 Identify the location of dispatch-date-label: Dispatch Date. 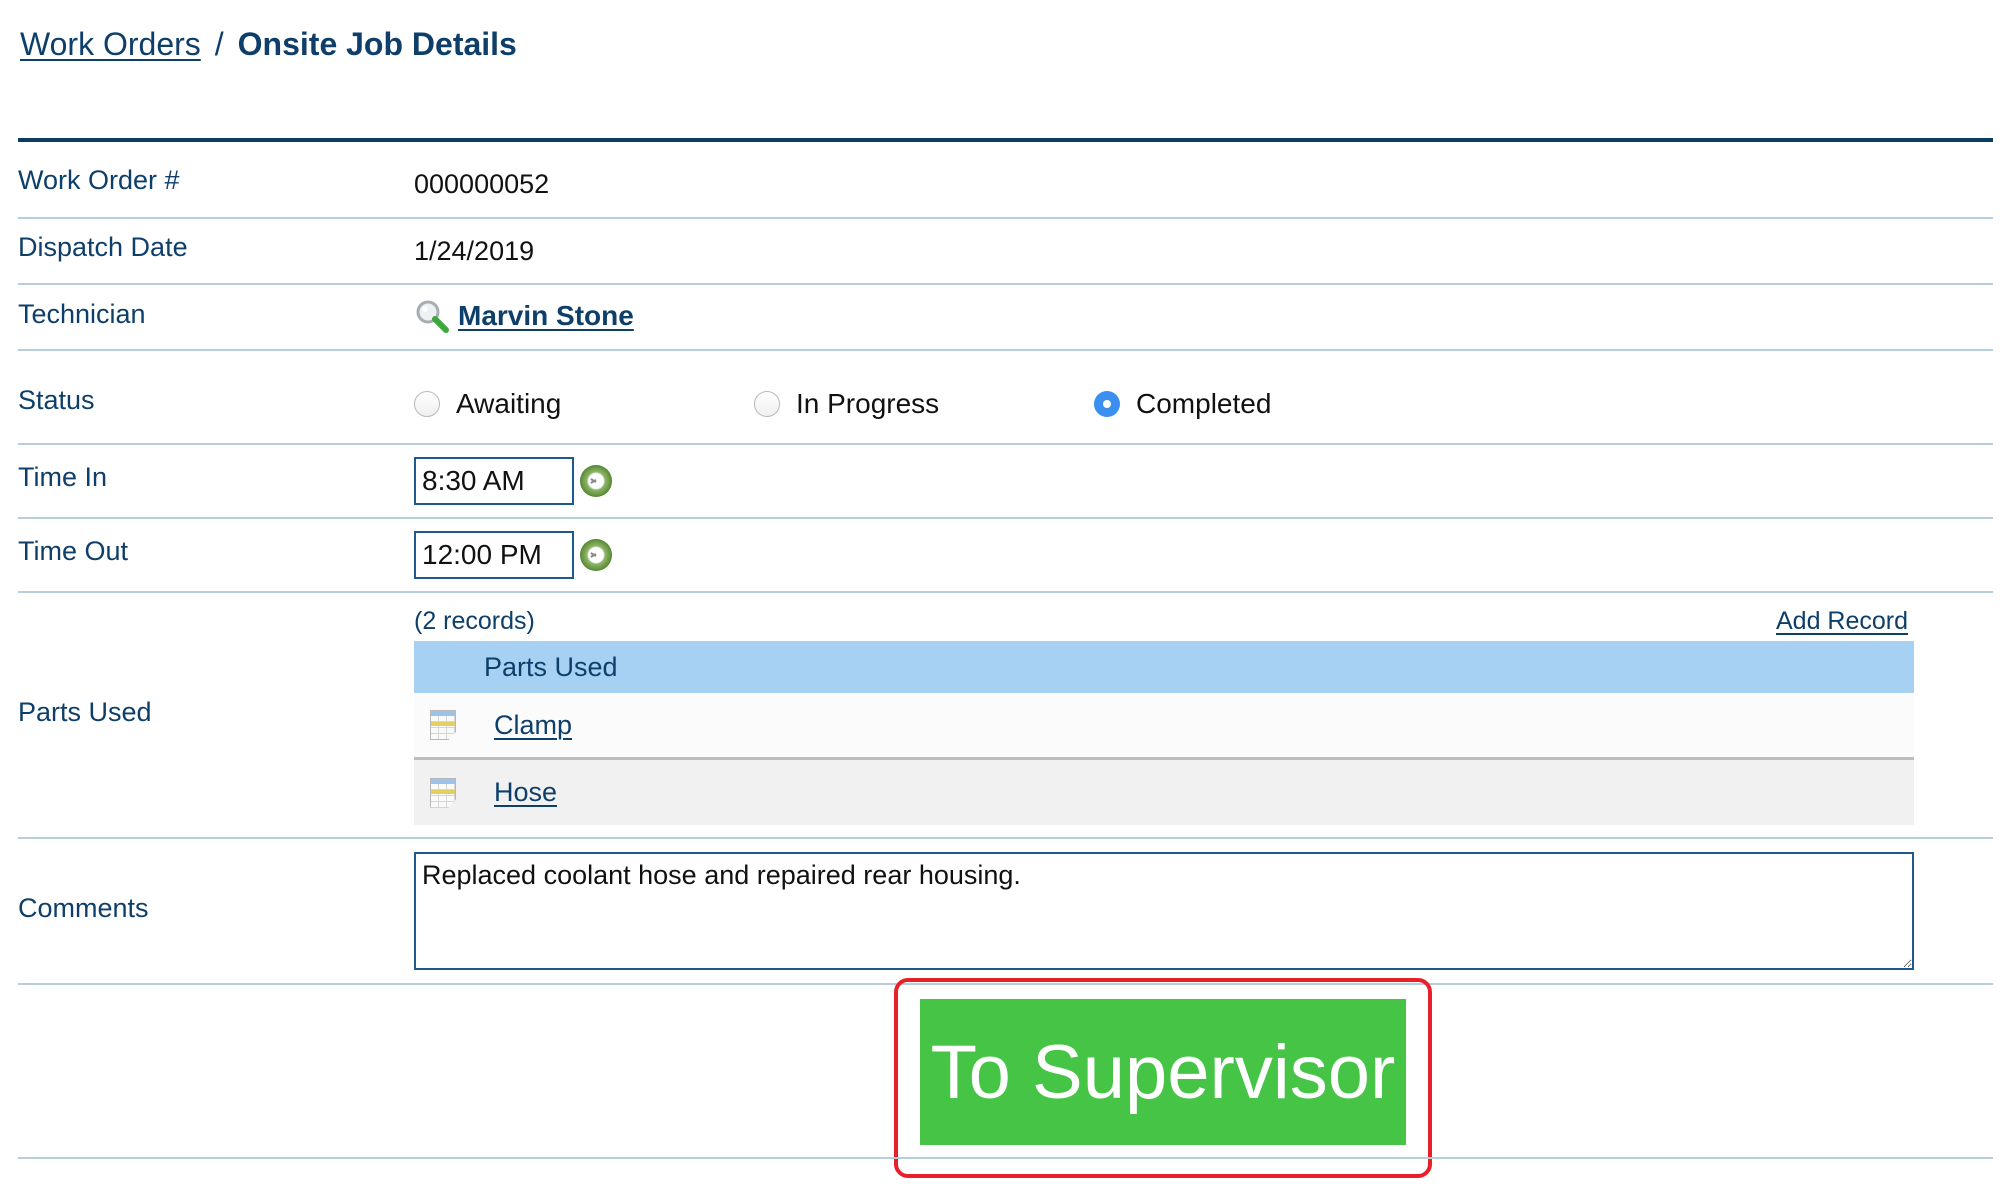
(103, 247).